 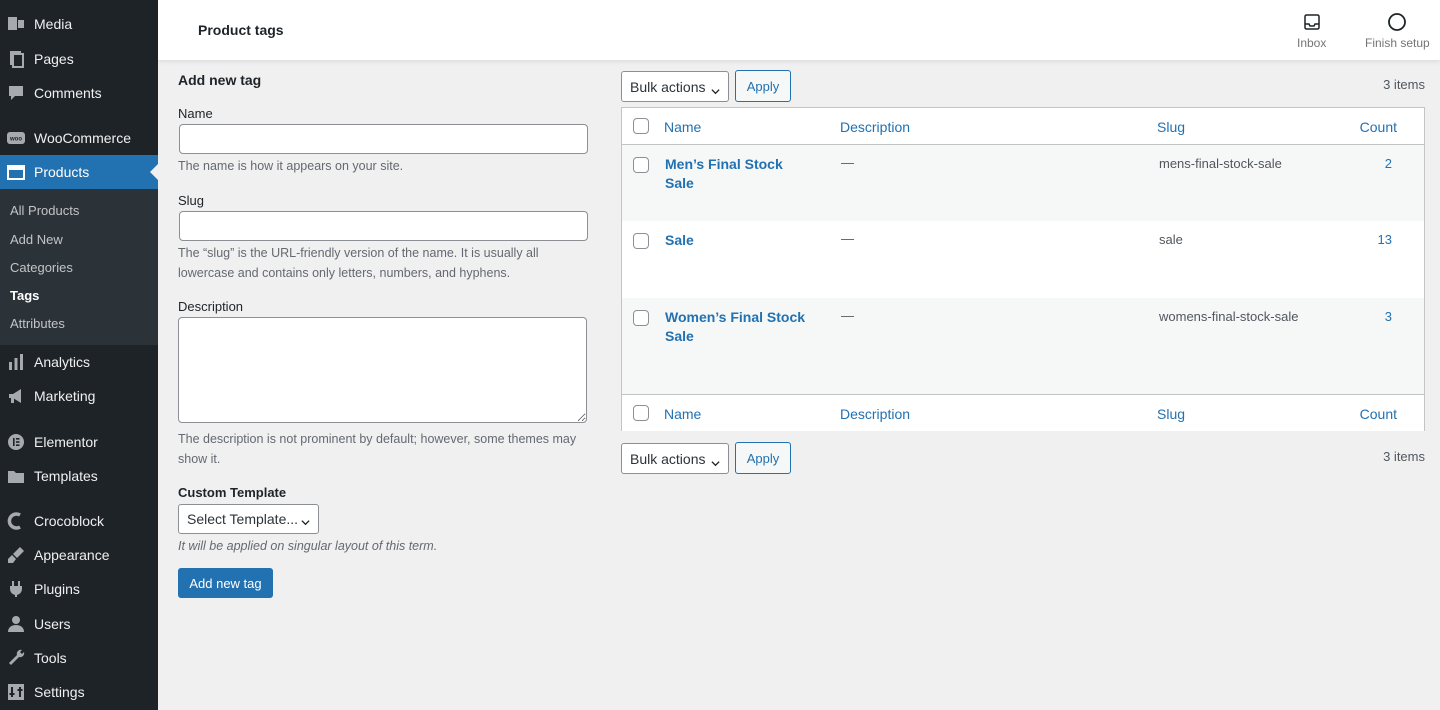 I want to click on table-footer: Name Description Slug Count, so click(x=1023, y=412).